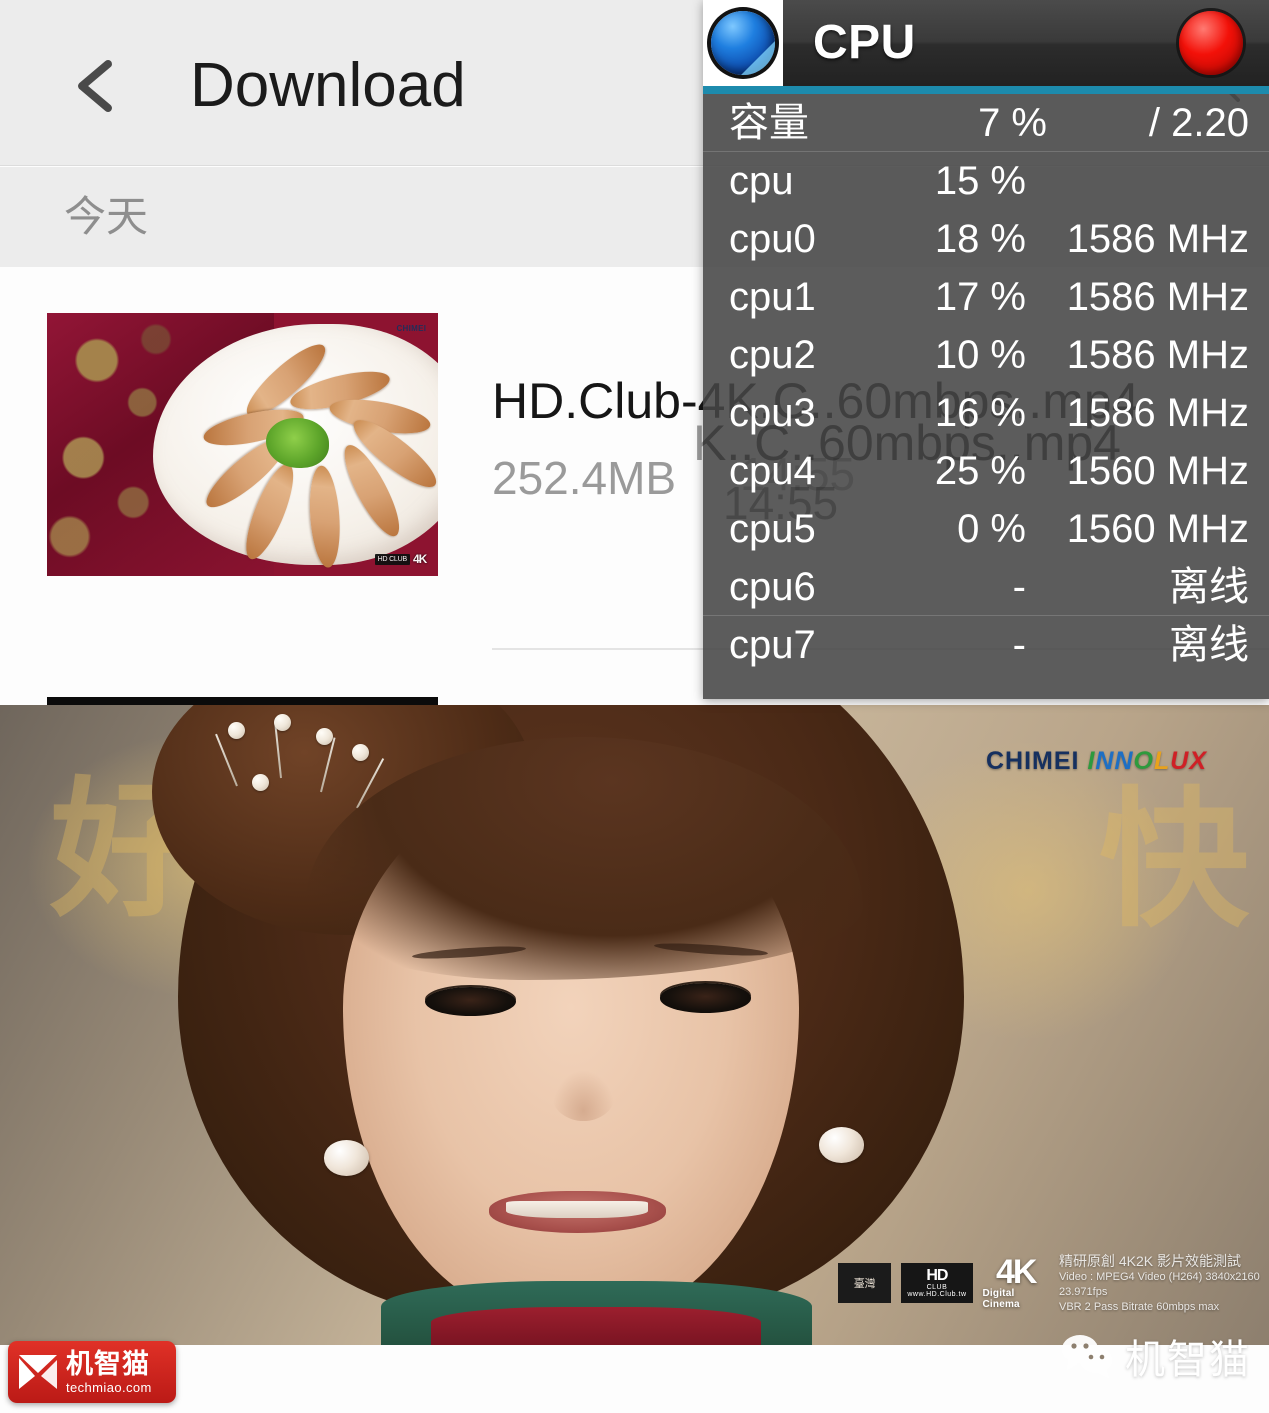 Image resolution: width=1269 pixels, height=1413 pixels. I want to click on cpu-monitor-icon, so click(743, 43).